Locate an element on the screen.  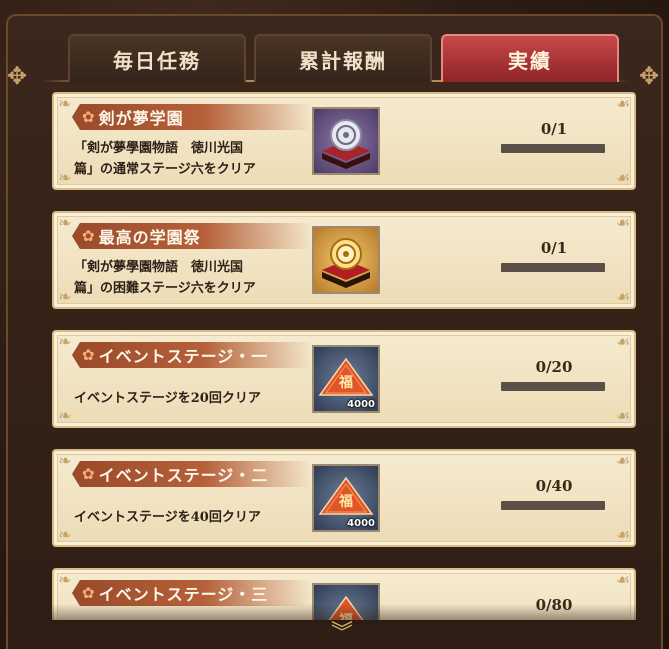
achievement-title: イベントステージ・三 is located at coordinates (183, 594).